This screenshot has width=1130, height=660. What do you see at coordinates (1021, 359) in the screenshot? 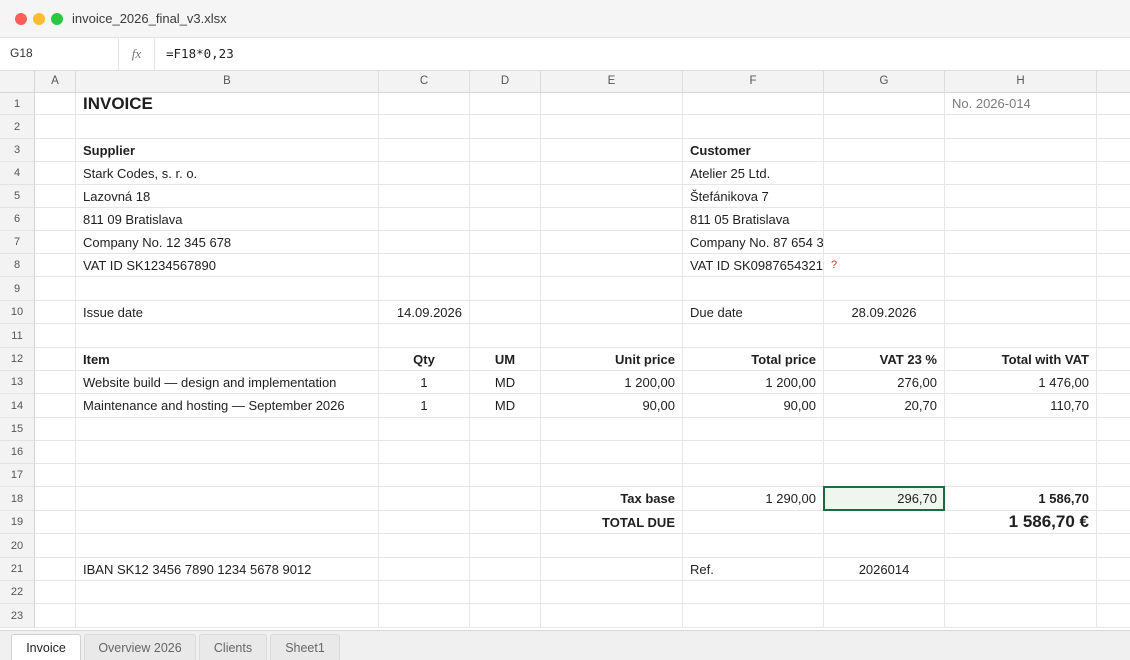
I see `cell: Total with VAT` at bounding box center [1021, 359].